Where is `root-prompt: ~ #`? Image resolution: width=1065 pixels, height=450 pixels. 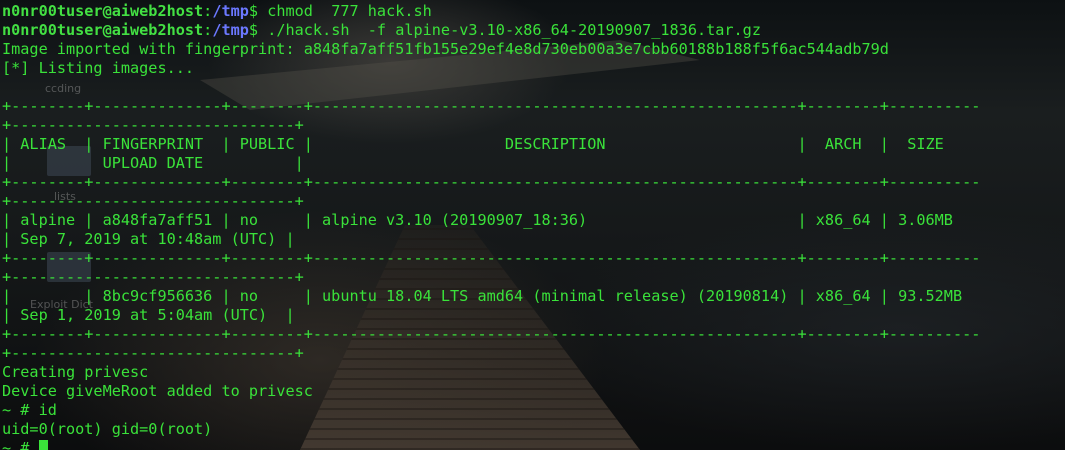
root-prompt: ~ # is located at coordinates (20, 444).